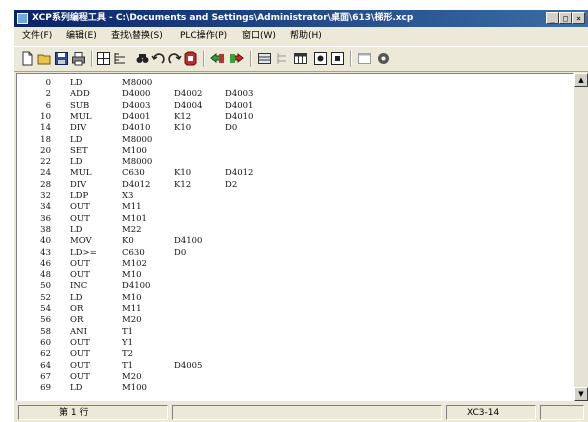 The image size is (588, 422). Describe the element at coordinates (48, 83) in the screenshot. I see `step-number: 0` at that location.